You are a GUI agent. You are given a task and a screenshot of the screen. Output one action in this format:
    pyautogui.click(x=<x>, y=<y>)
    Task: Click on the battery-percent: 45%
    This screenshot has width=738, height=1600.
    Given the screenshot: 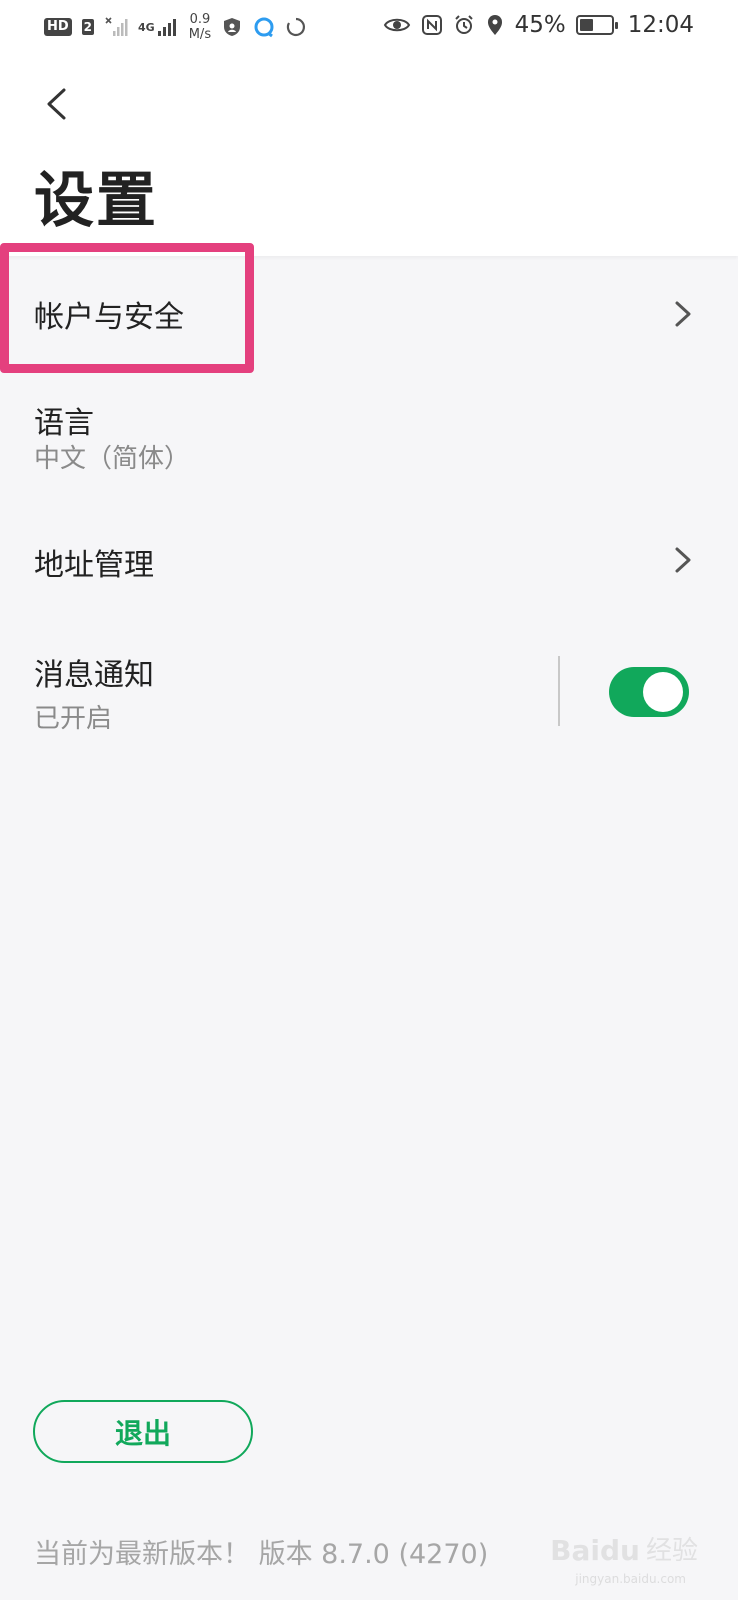 What is the action you would take?
    pyautogui.click(x=540, y=25)
    